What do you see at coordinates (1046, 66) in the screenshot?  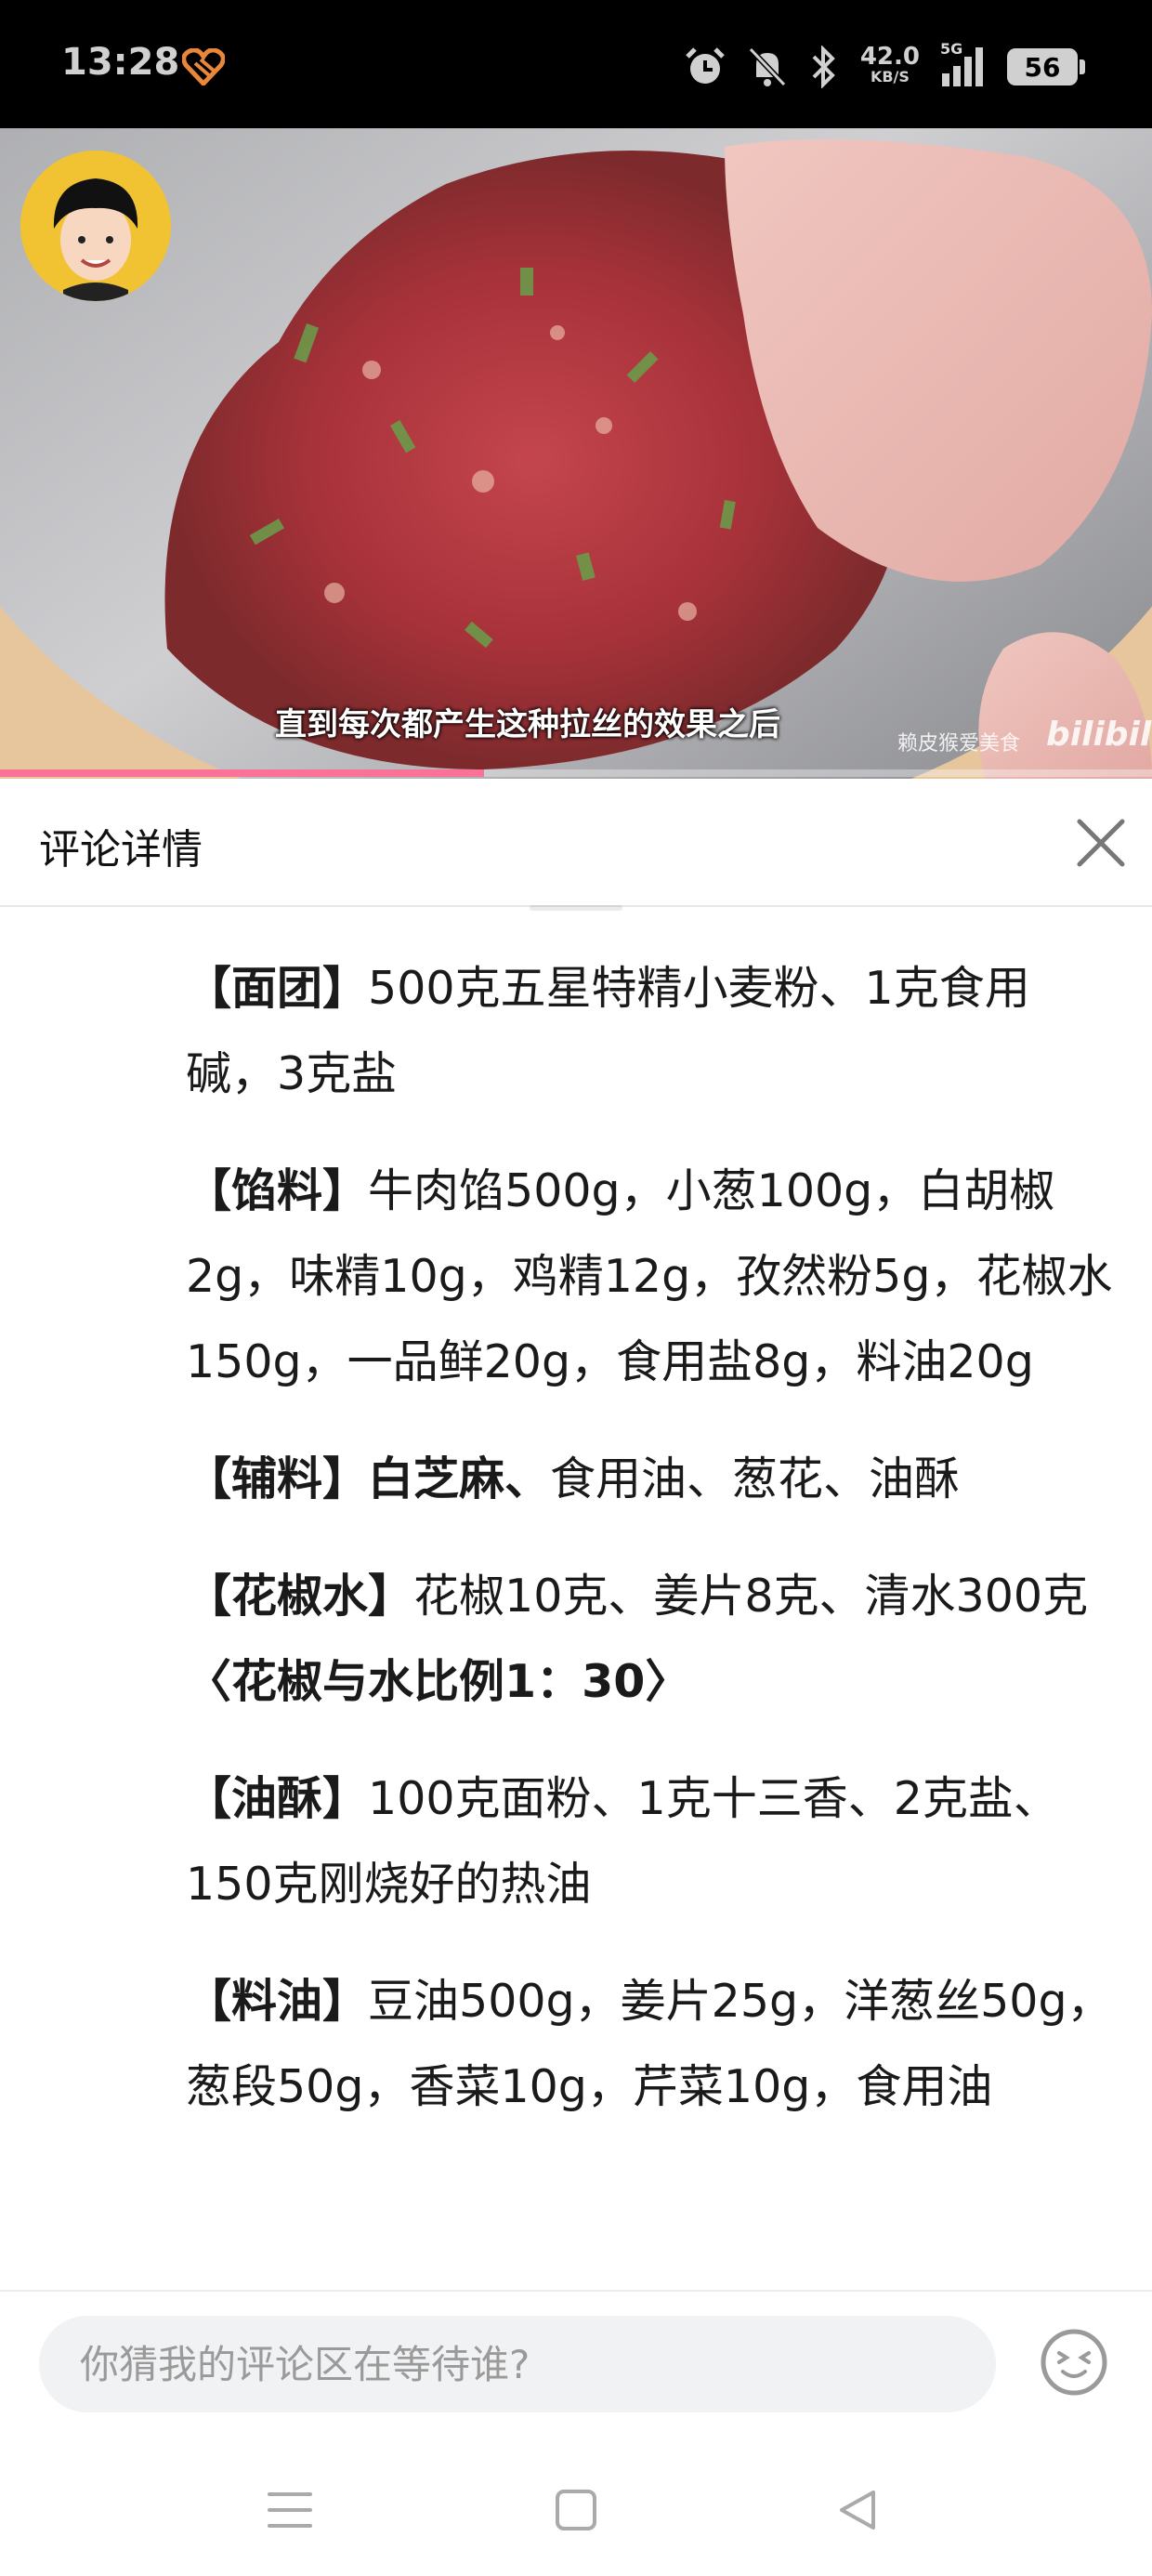 I see `battery-indicator: 56` at bounding box center [1046, 66].